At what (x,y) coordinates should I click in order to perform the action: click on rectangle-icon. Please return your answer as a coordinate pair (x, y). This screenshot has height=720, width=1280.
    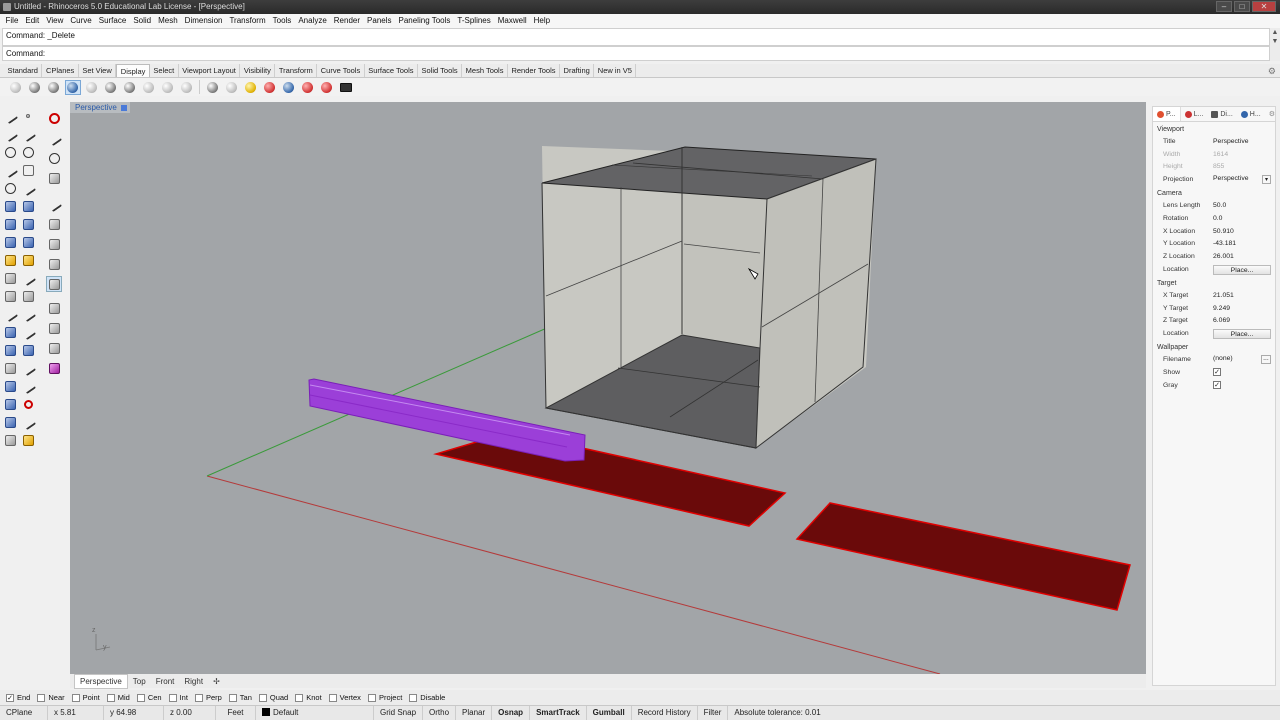
    Looking at the image, I should click on (28, 170).